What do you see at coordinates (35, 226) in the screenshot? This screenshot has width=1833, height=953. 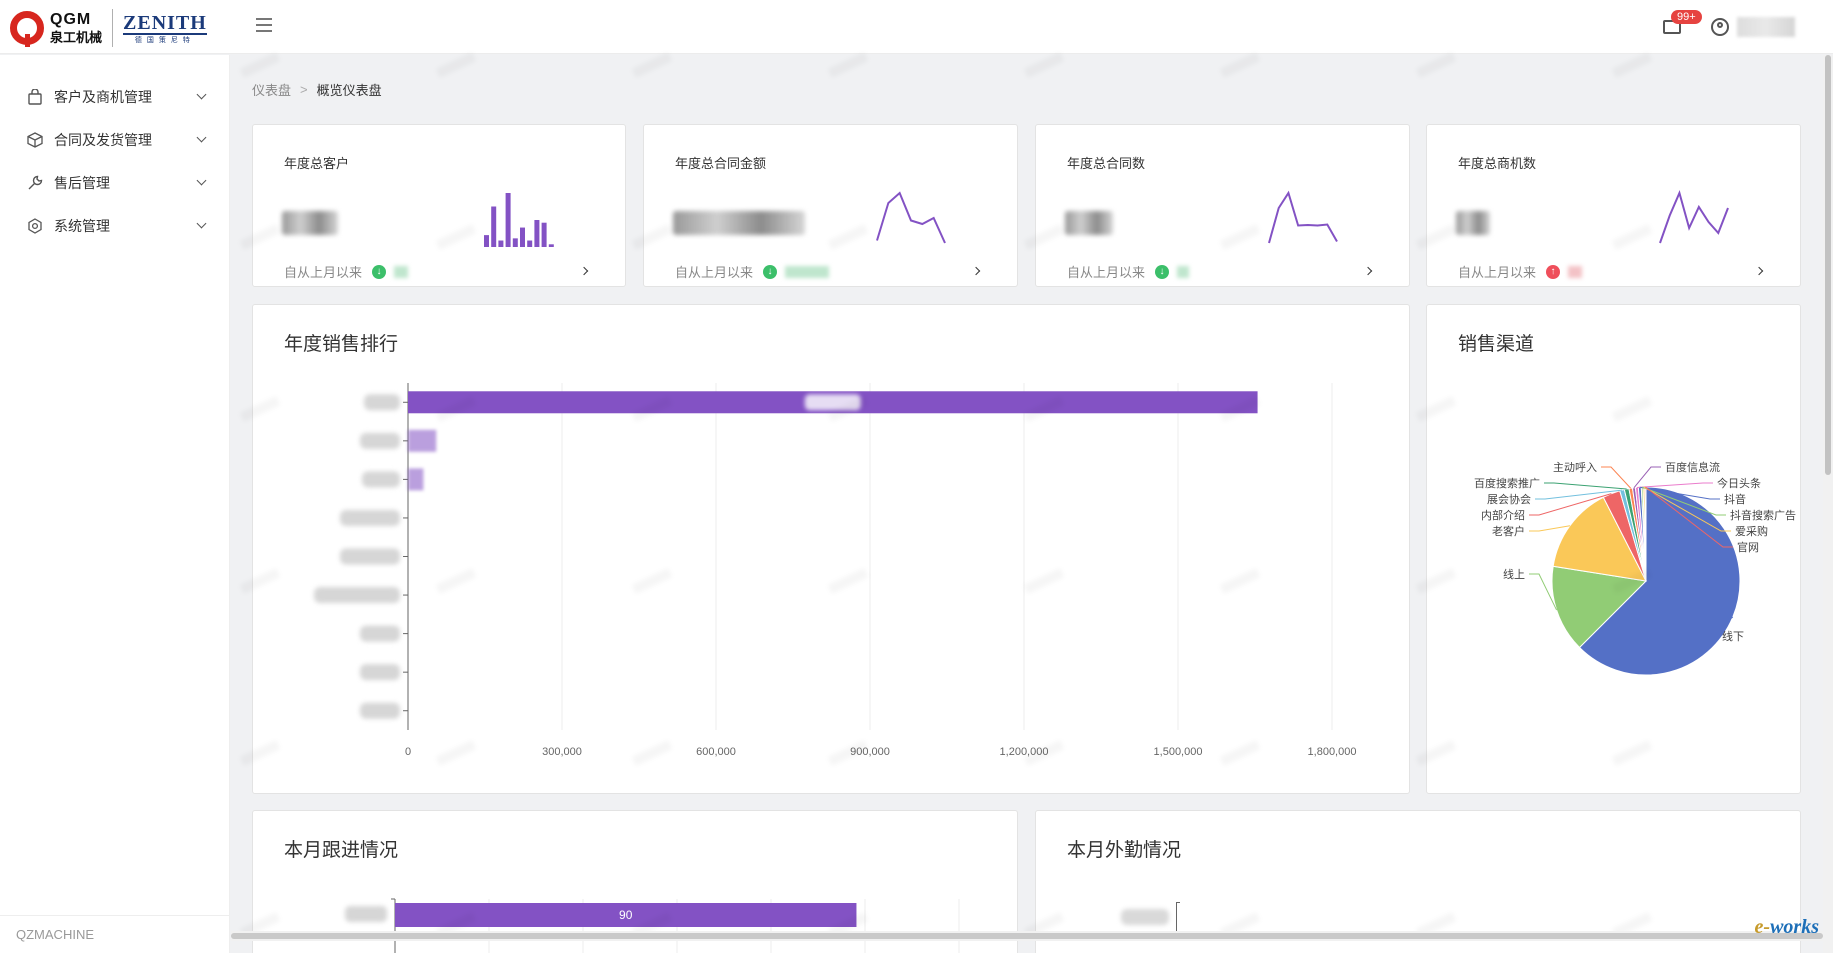 I see `settings-icon` at bounding box center [35, 226].